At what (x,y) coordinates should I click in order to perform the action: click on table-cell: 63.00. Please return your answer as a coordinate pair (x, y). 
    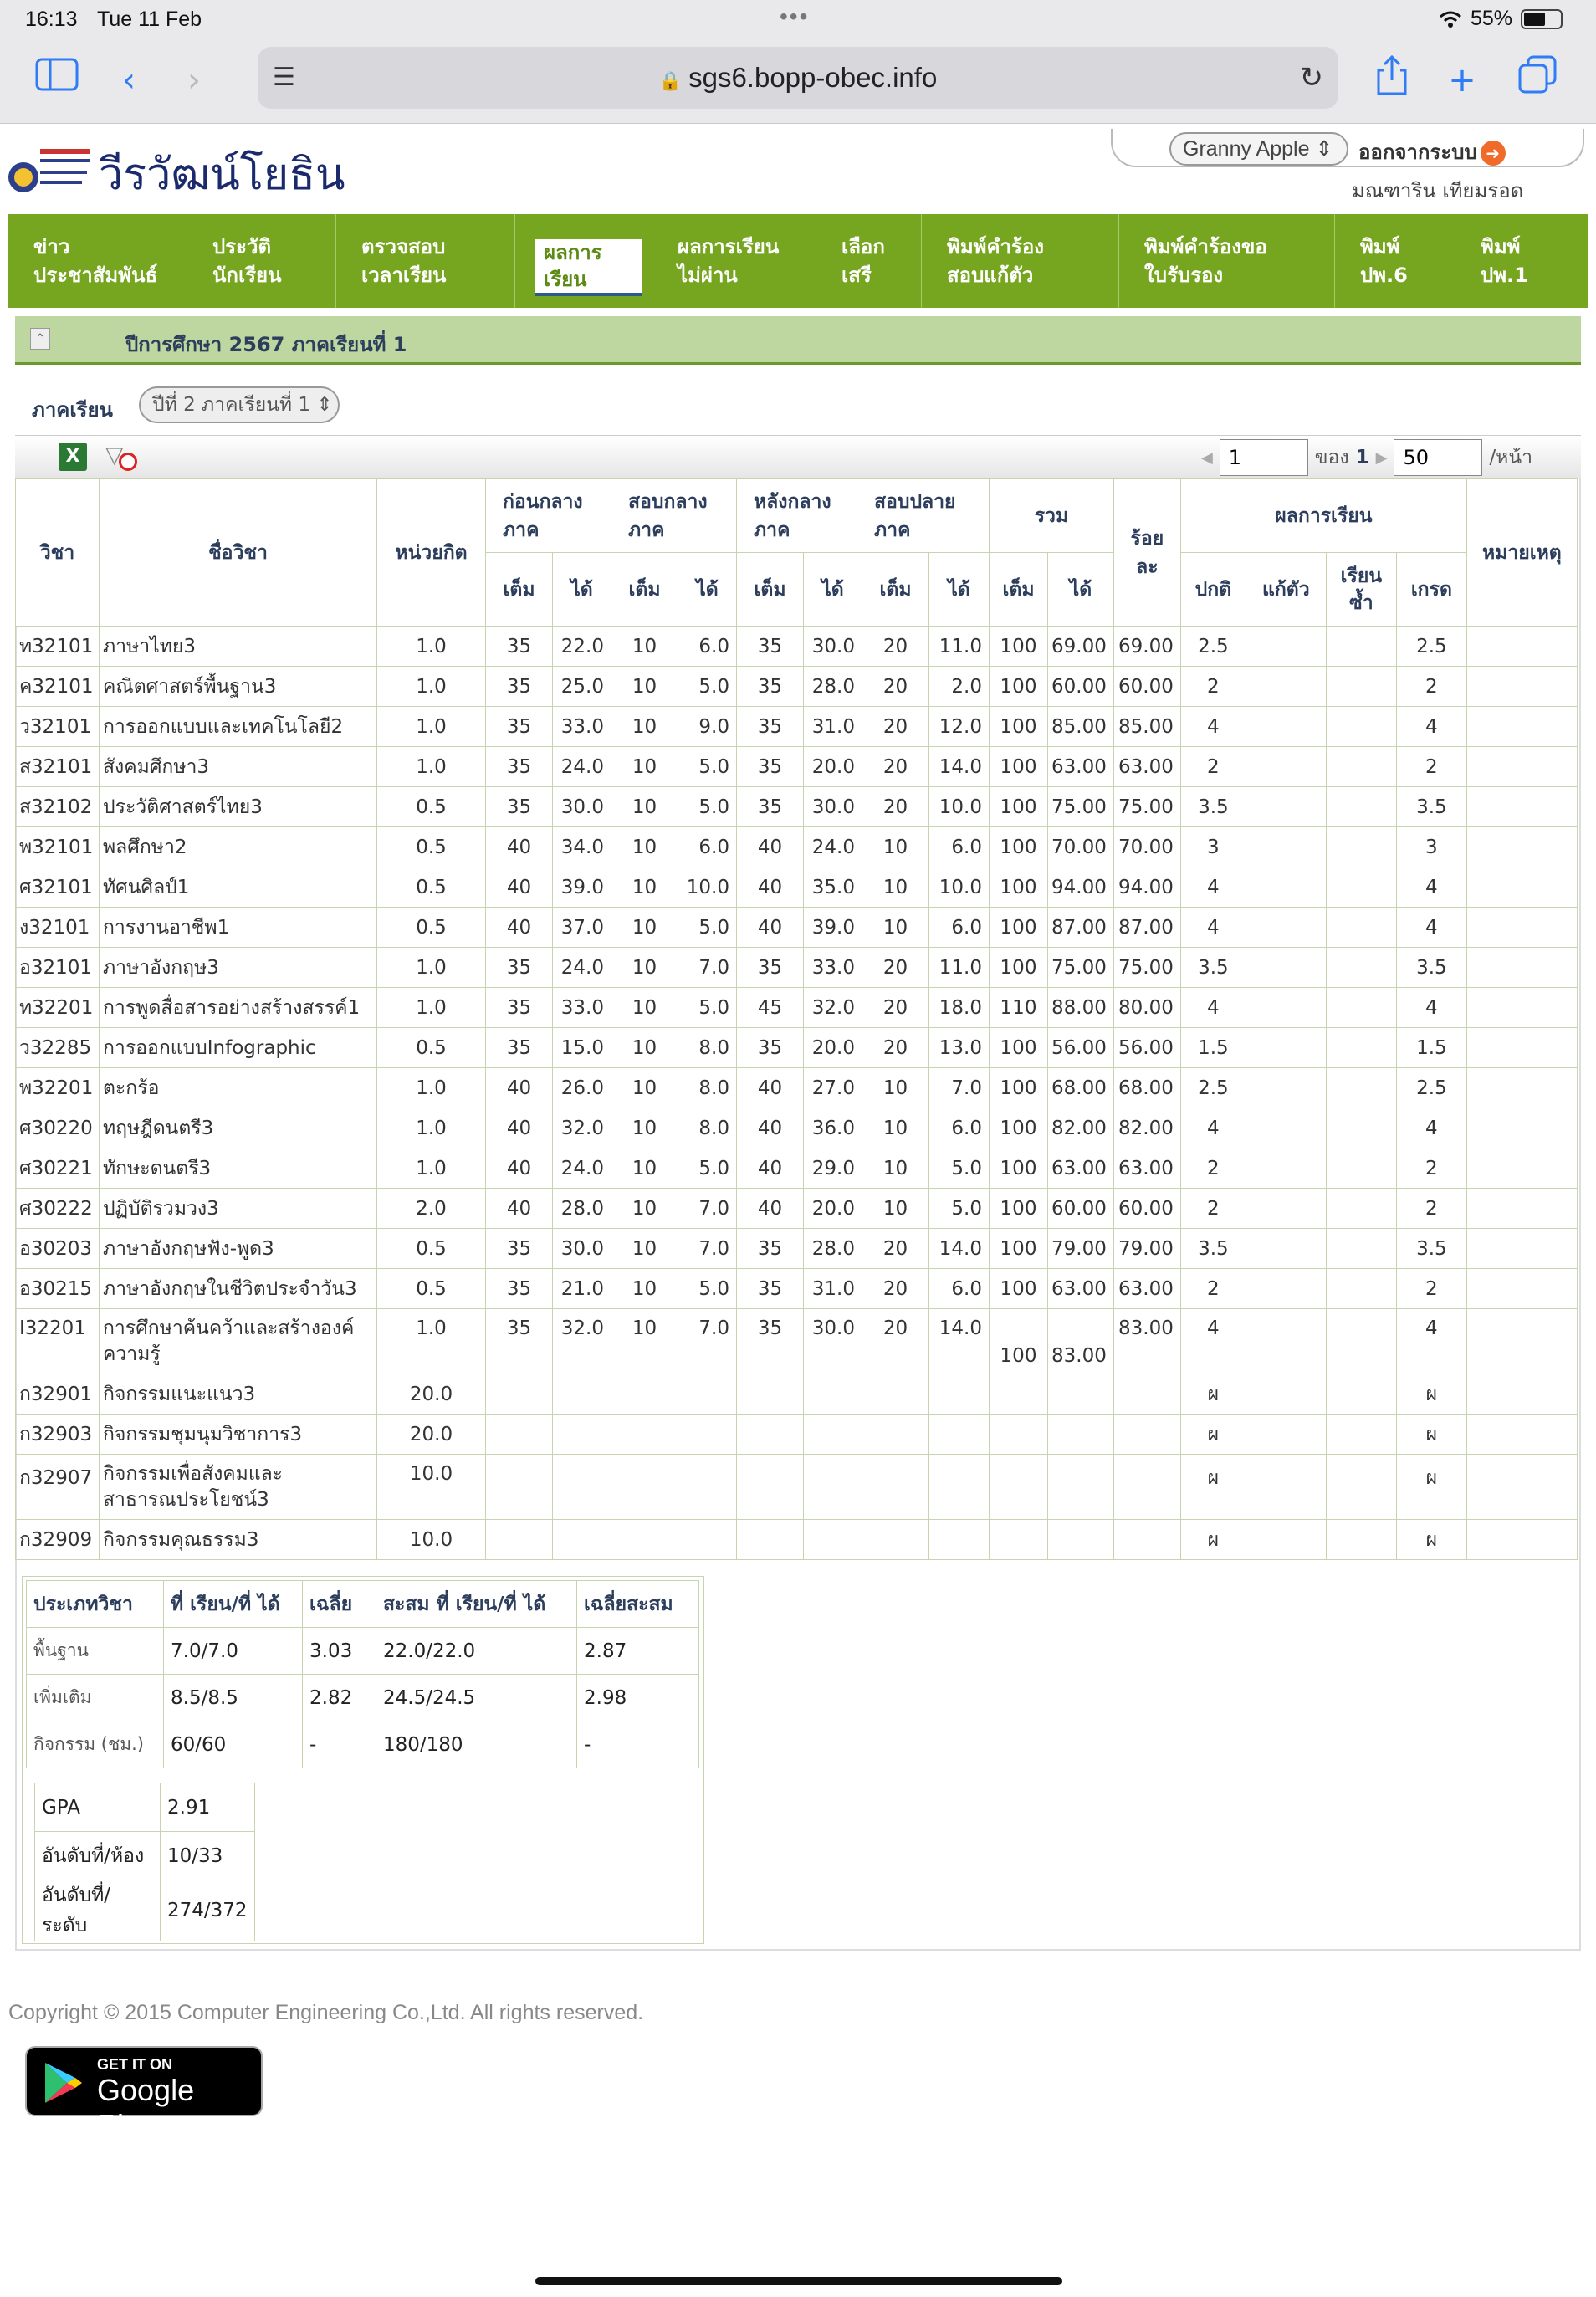
    Looking at the image, I should click on (1081, 1168).